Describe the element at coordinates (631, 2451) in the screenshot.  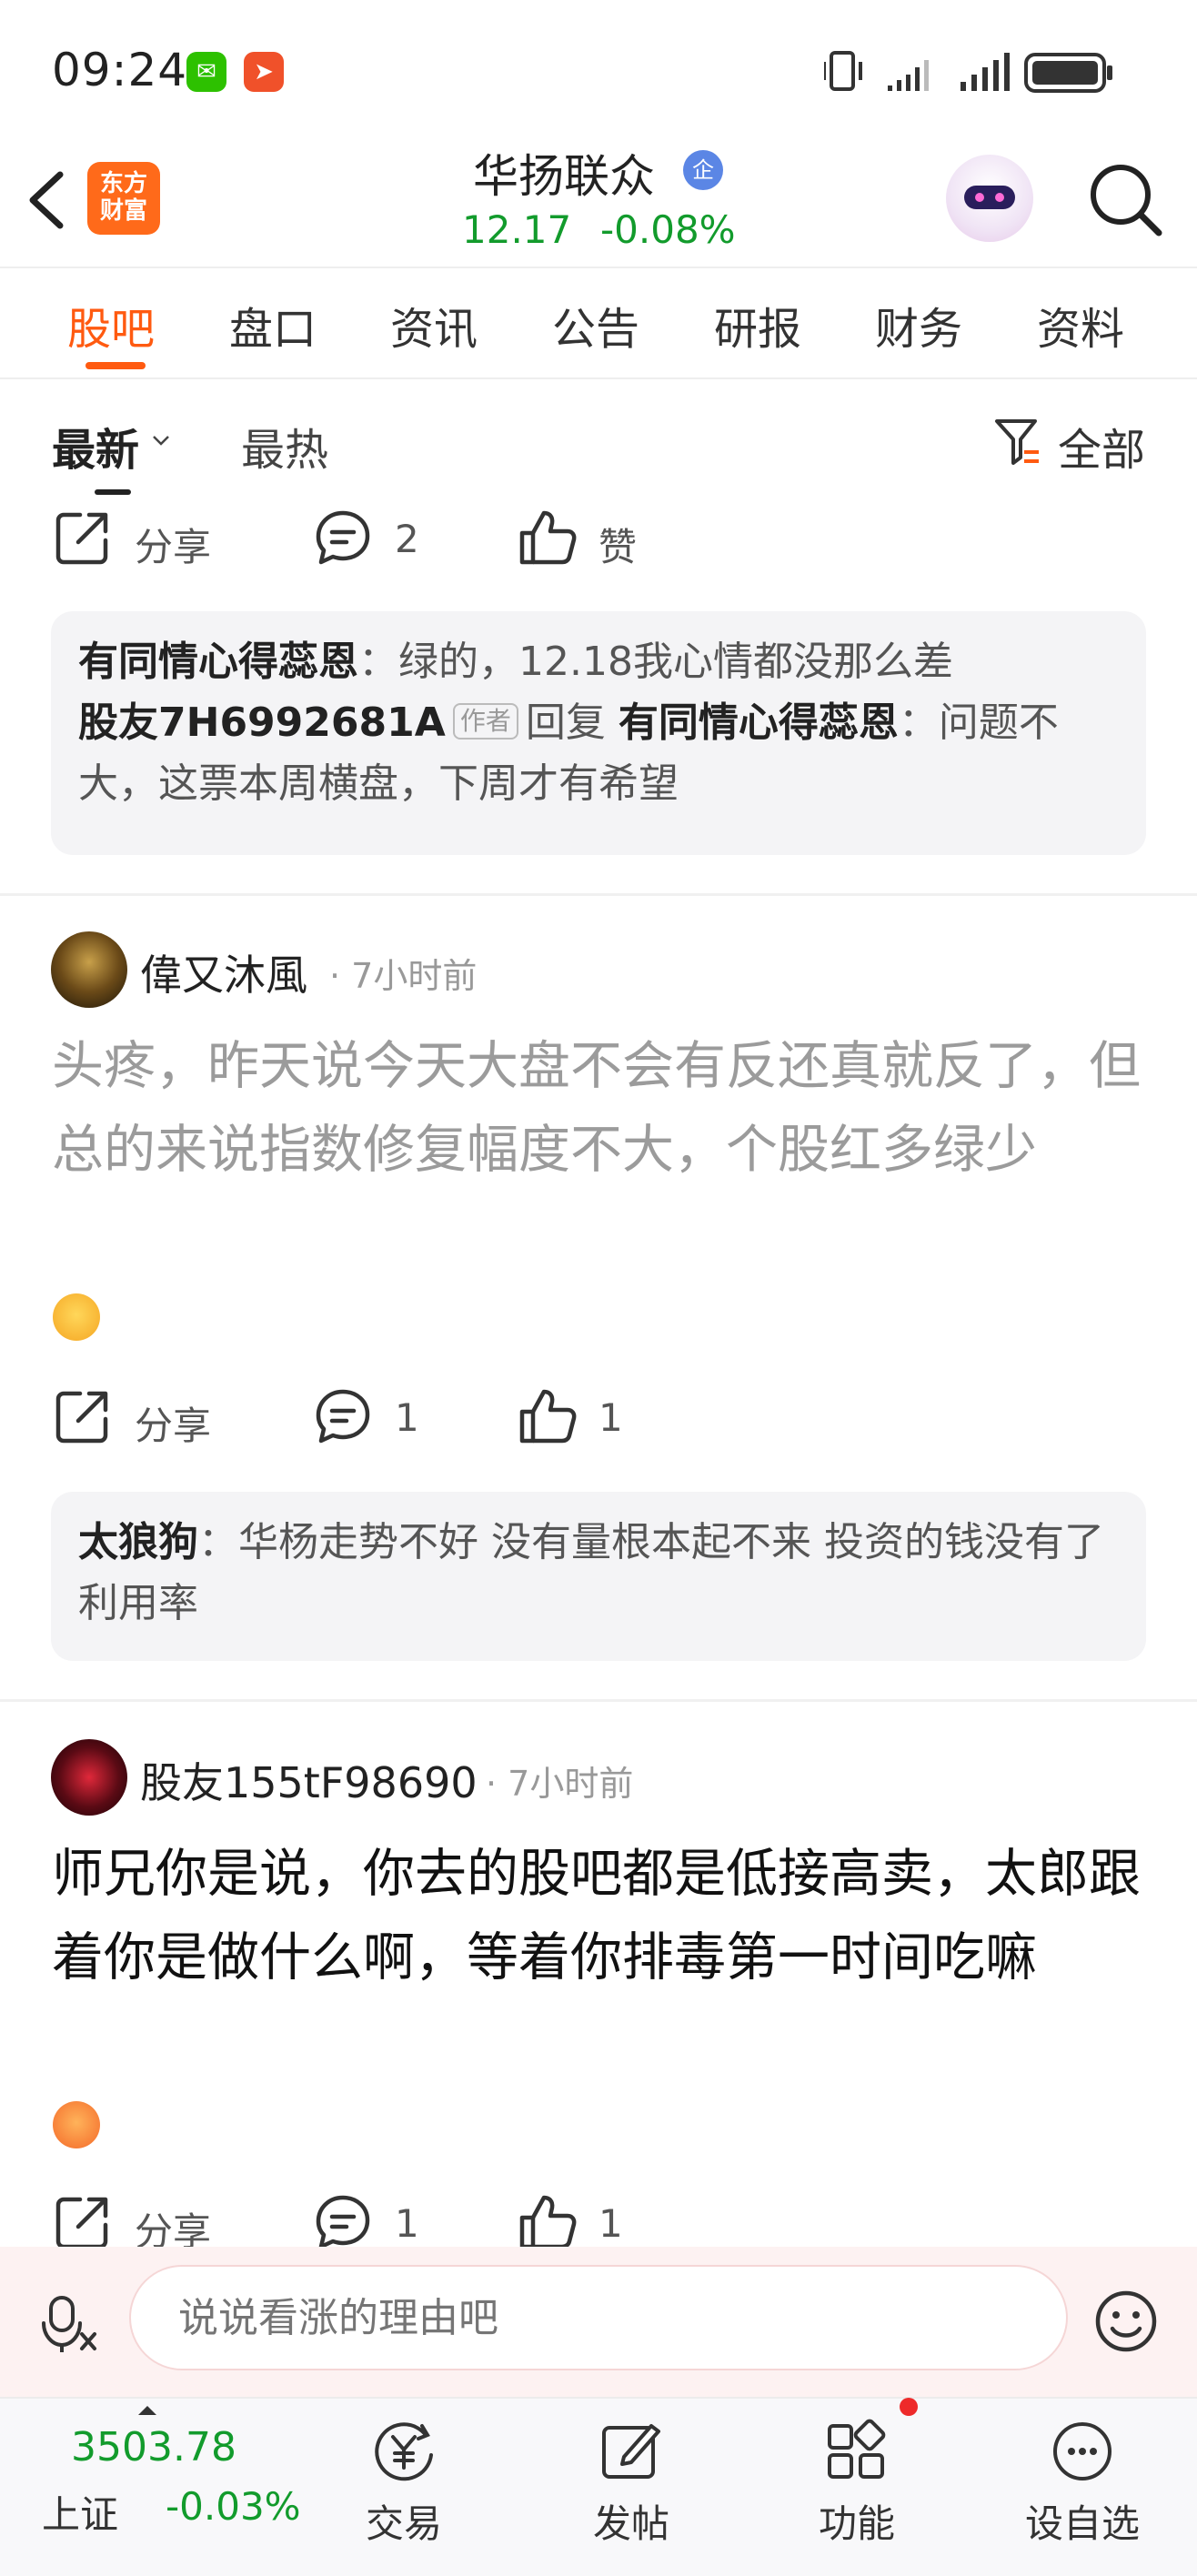
I see `edit-icon` at that location.